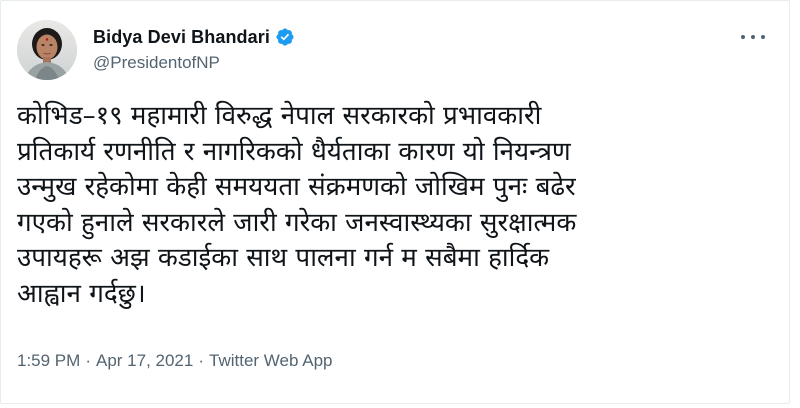 This screenshot has width=800, height=408. Describe the element at coordinates (81, 293) in the screenshot. I see `tweet-text-line: आह्वान गर्दछु।` at that location.